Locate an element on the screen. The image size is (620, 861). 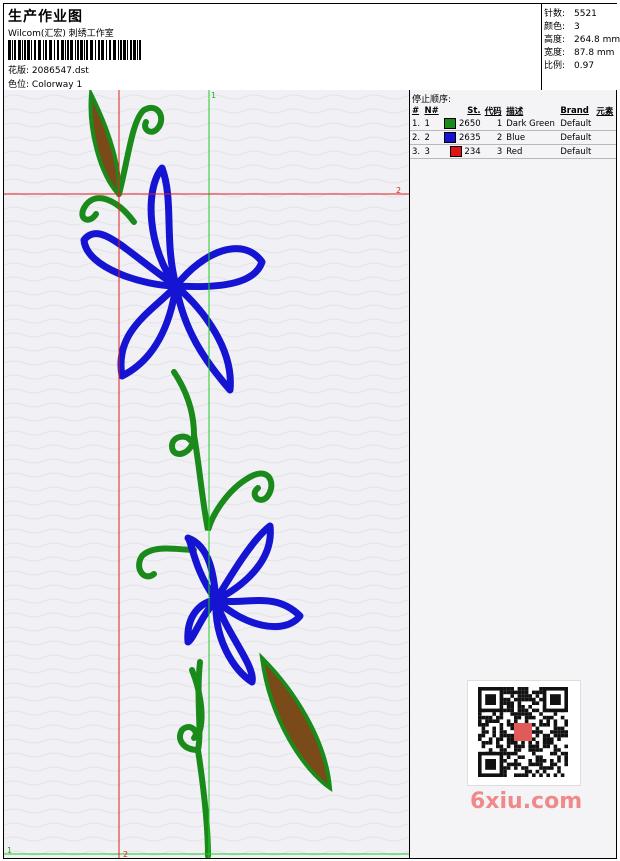
stat-width: 宽度: 87.8 mm is located at coordinates (579, 53).